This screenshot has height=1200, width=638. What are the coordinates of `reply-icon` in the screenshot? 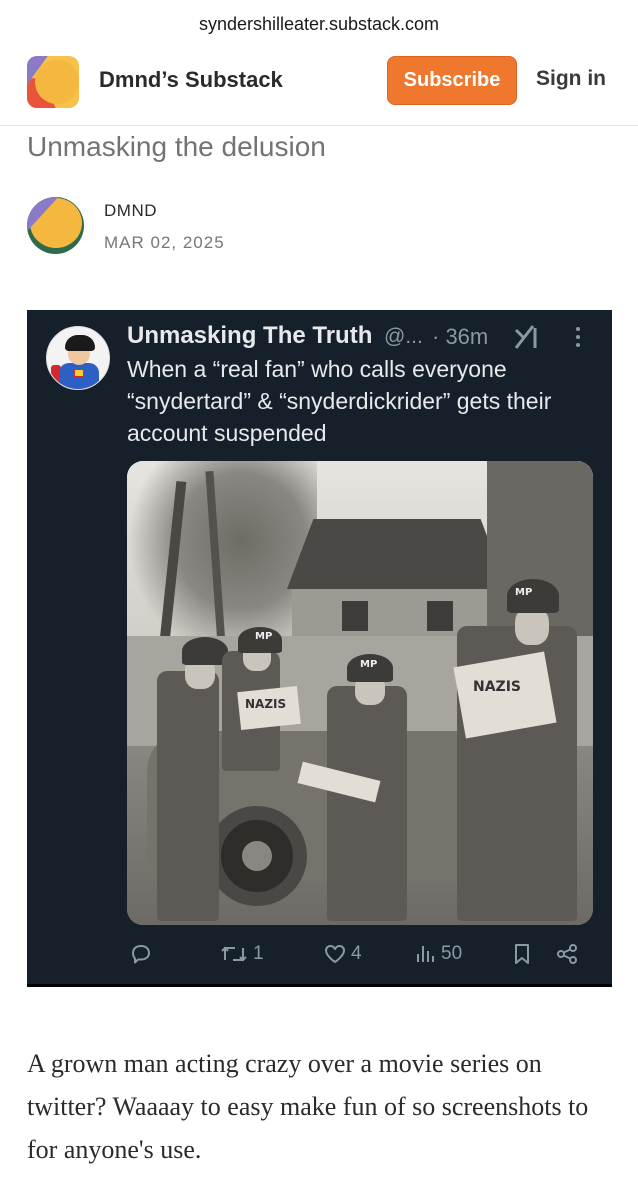 It's located at (141, 954).